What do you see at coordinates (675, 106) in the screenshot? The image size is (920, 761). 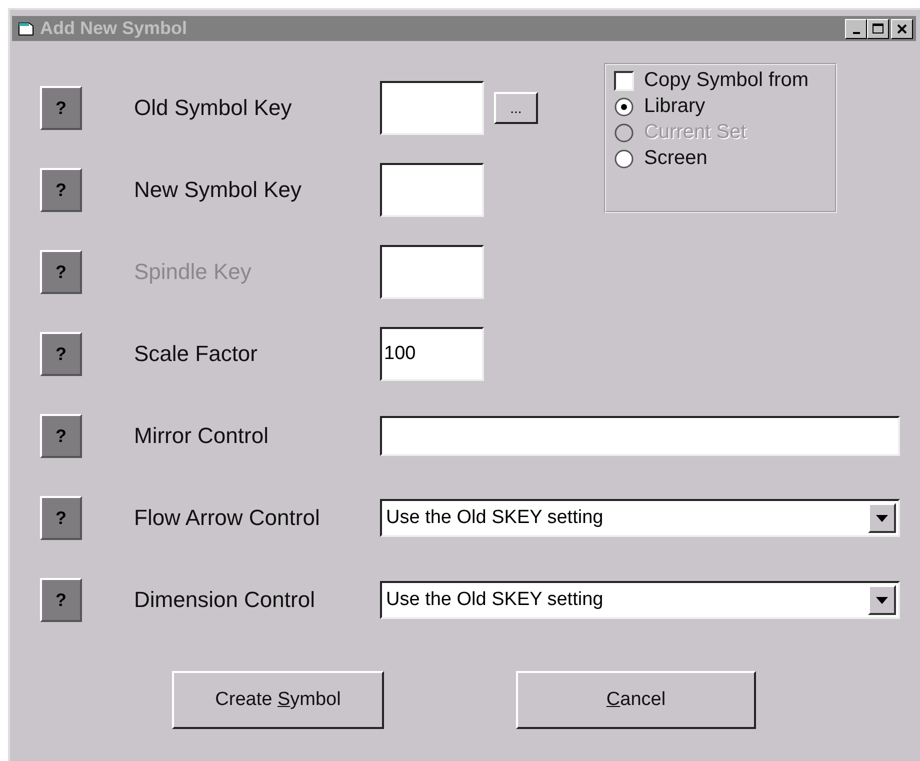 I see `radio-label: Library` at bounding box center [675, 106].